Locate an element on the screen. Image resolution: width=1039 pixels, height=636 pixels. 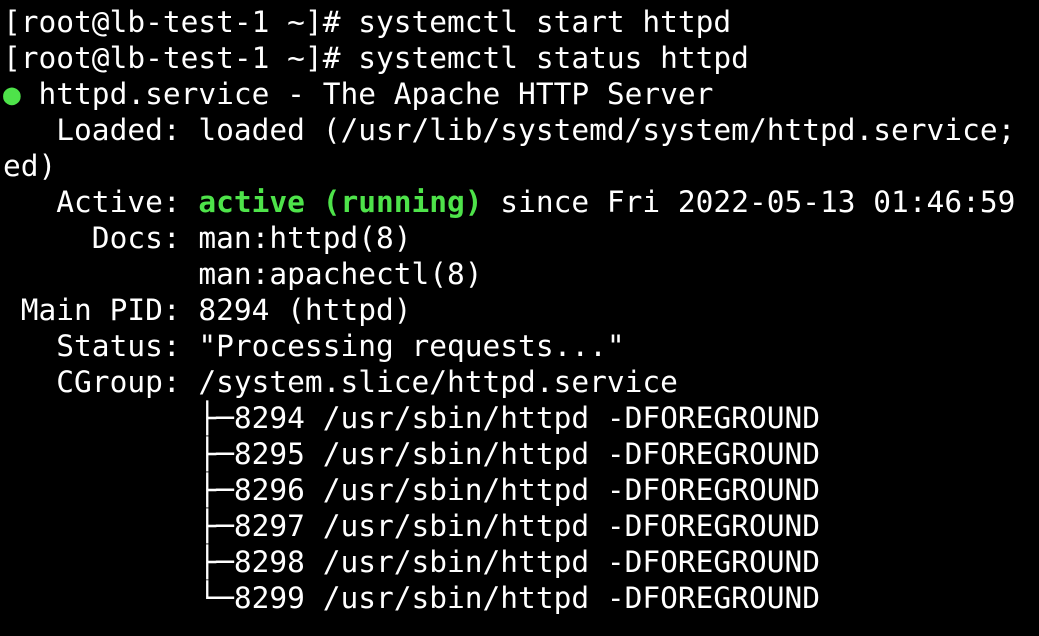
active-label: Active: is located at coordinates (101, 202).